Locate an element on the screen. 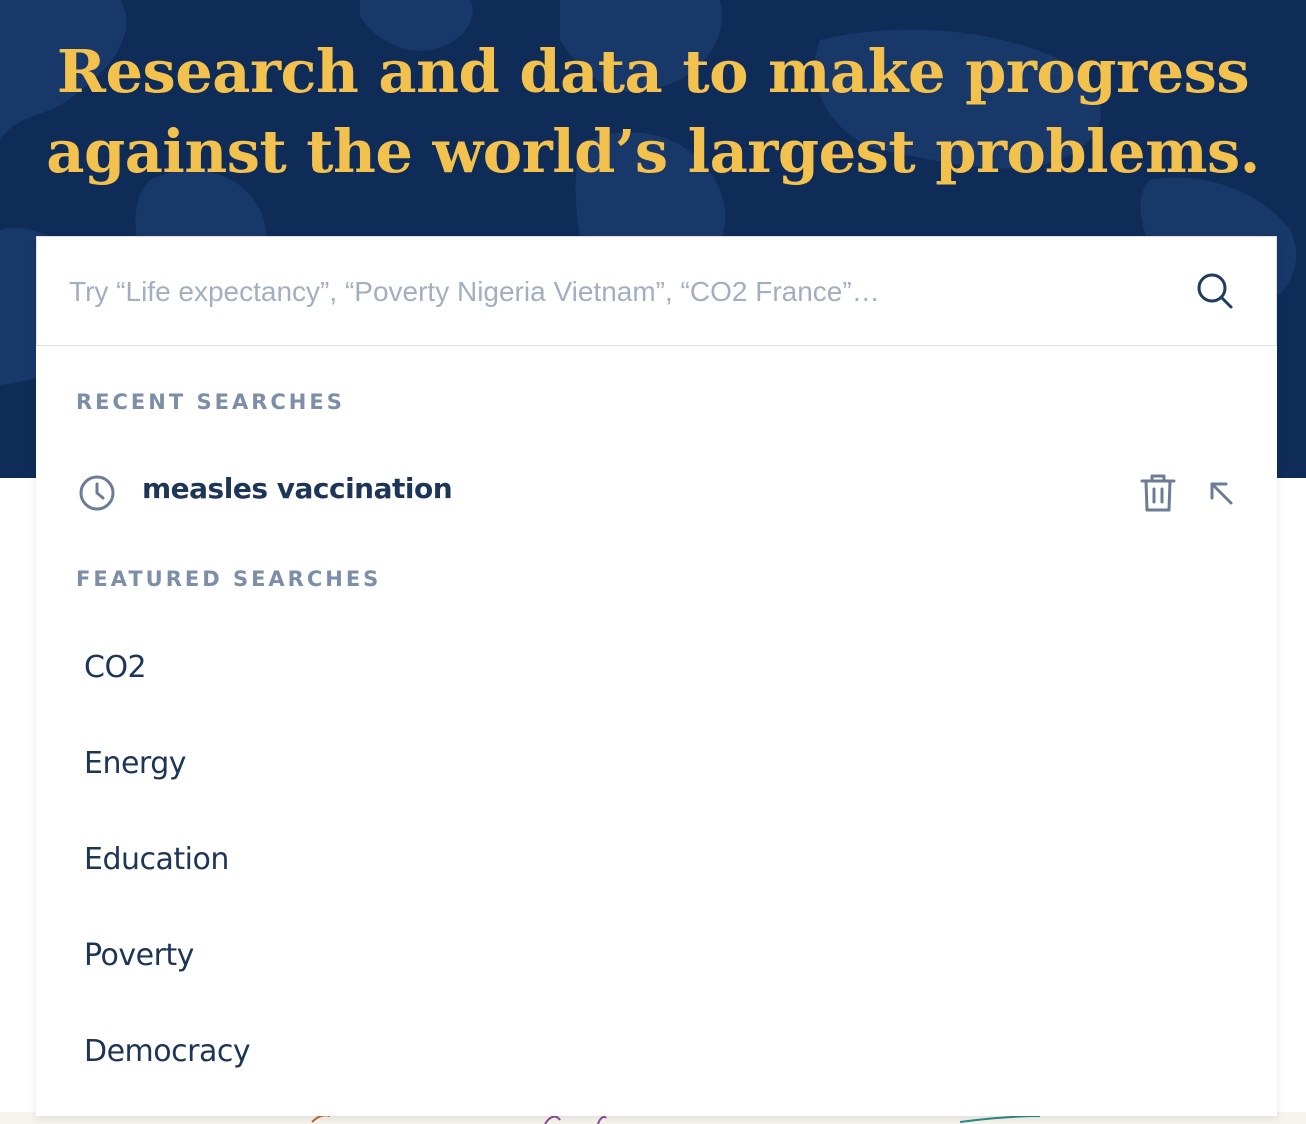 This screenshot has height=1124, width=1306. featured-item-poverty: Poverty is located at coordinates (656, 956).